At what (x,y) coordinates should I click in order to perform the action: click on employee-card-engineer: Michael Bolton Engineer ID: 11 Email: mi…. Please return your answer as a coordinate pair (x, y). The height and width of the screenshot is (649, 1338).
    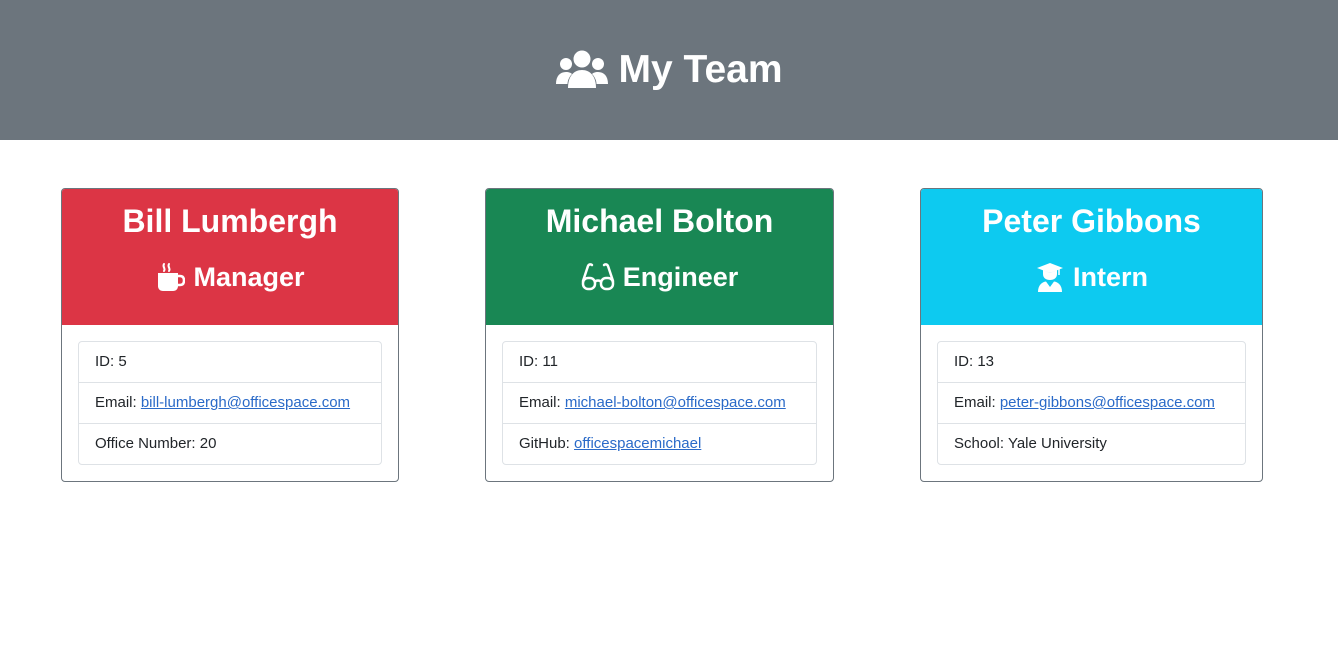
    Looking at the image, I should click on (659, 335).